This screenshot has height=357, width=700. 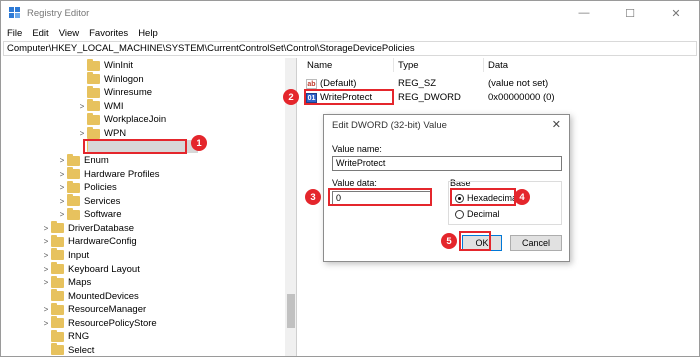 I want to click on annotation-badge-3: 3, so click(x=313, y=197).